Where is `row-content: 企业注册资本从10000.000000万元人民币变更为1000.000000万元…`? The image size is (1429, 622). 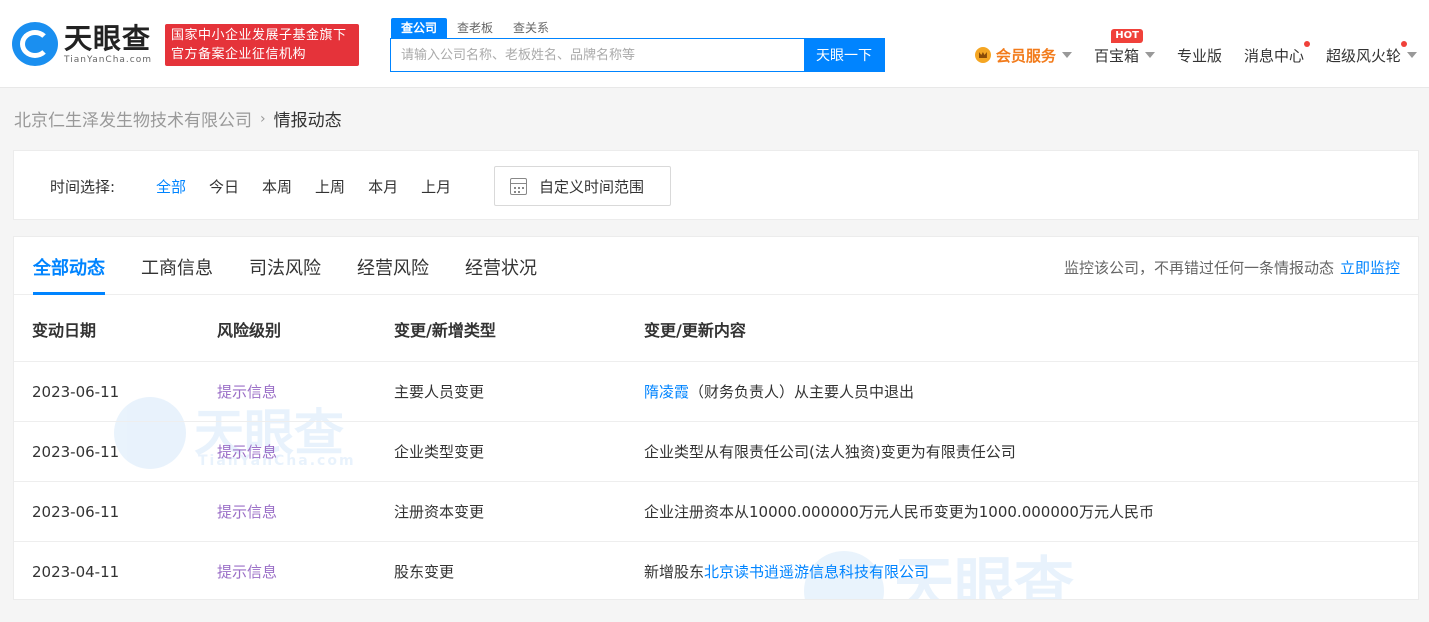
row-content: 企业注册资本从10000.000000万元人民币变更为1000.000000万元… is located at coordinates (899, 512).